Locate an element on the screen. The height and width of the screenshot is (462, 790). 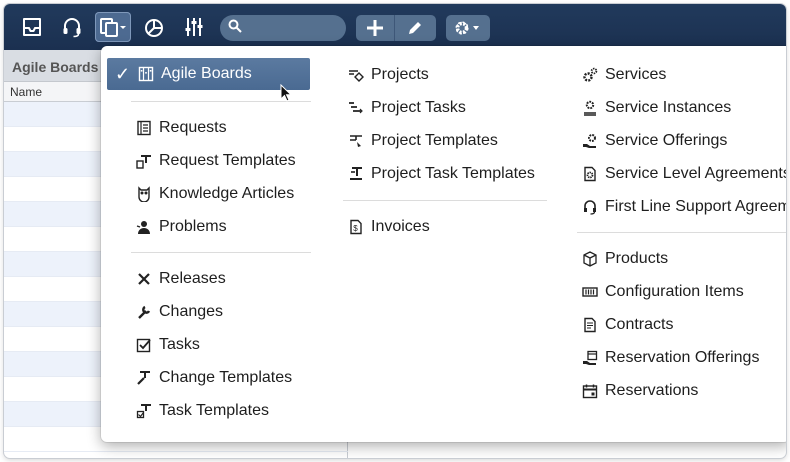
menu-item-contracts: Contracts is located at coordinates (627, 325).